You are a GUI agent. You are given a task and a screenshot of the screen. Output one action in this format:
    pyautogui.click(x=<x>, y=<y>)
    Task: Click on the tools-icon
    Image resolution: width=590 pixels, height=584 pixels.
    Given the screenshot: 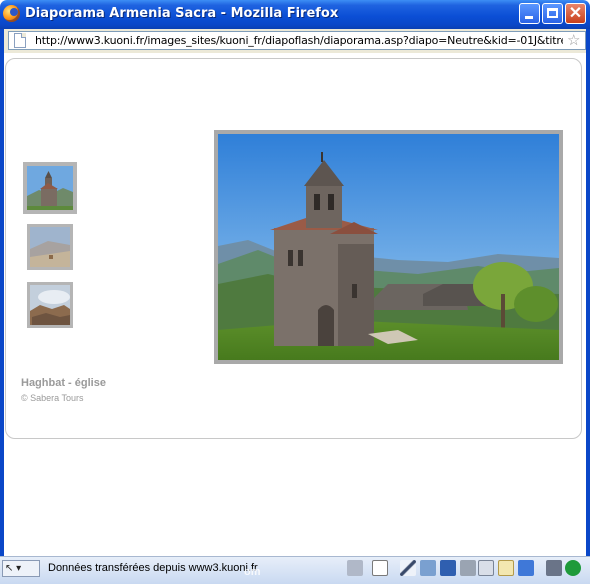 What is the action you would take?
    pyautogui.click(x=554, y=568)
    